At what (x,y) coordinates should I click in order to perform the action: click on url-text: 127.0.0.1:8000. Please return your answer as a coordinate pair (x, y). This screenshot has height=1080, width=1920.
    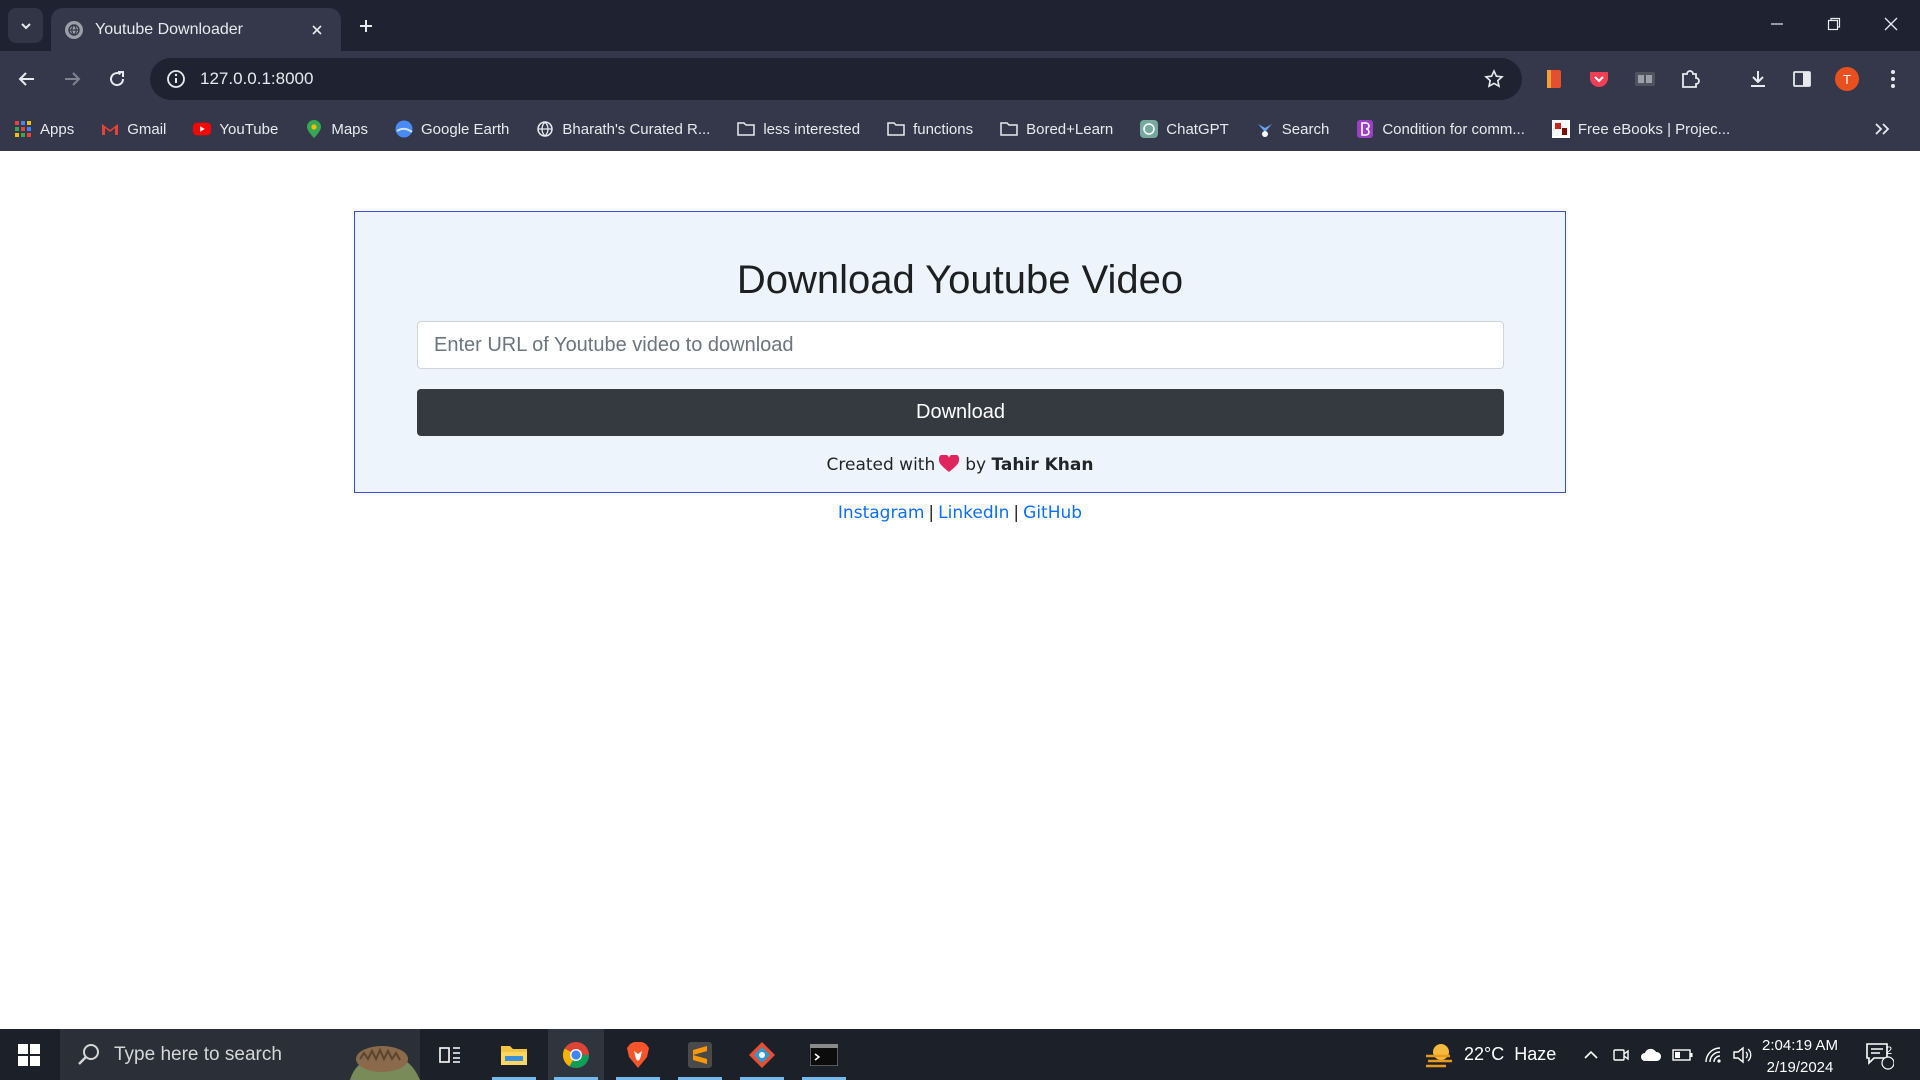
    Looking at the image, I should click on (837, 79).